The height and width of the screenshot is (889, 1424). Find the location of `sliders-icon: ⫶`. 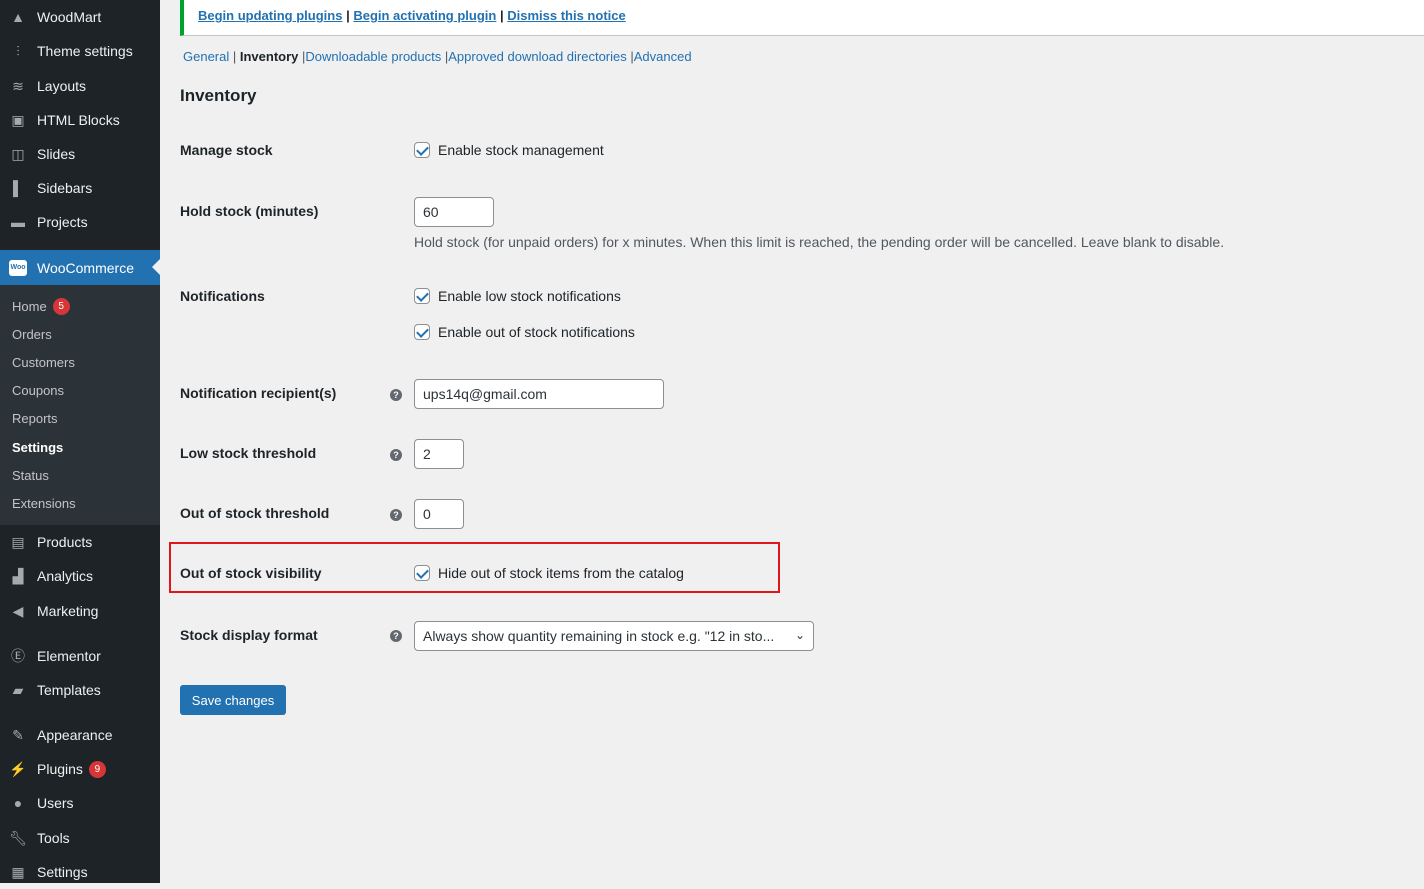

sliders-icon: ⫶ is located at coordinates (18, 50).